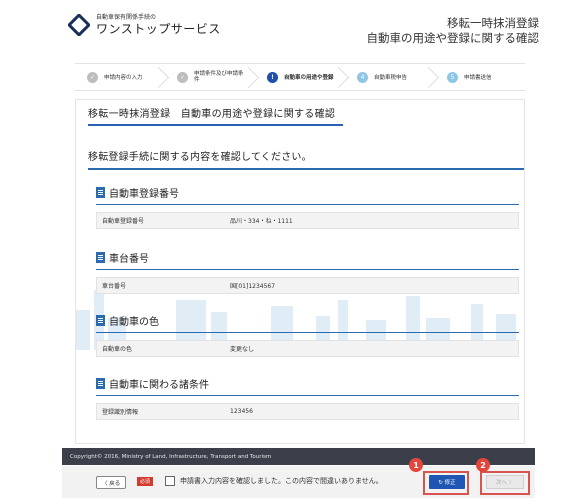  What do you see at coordinates (362, 77) in the screenshot?
I see `step-number: 4` at bounding box center [362, 77].